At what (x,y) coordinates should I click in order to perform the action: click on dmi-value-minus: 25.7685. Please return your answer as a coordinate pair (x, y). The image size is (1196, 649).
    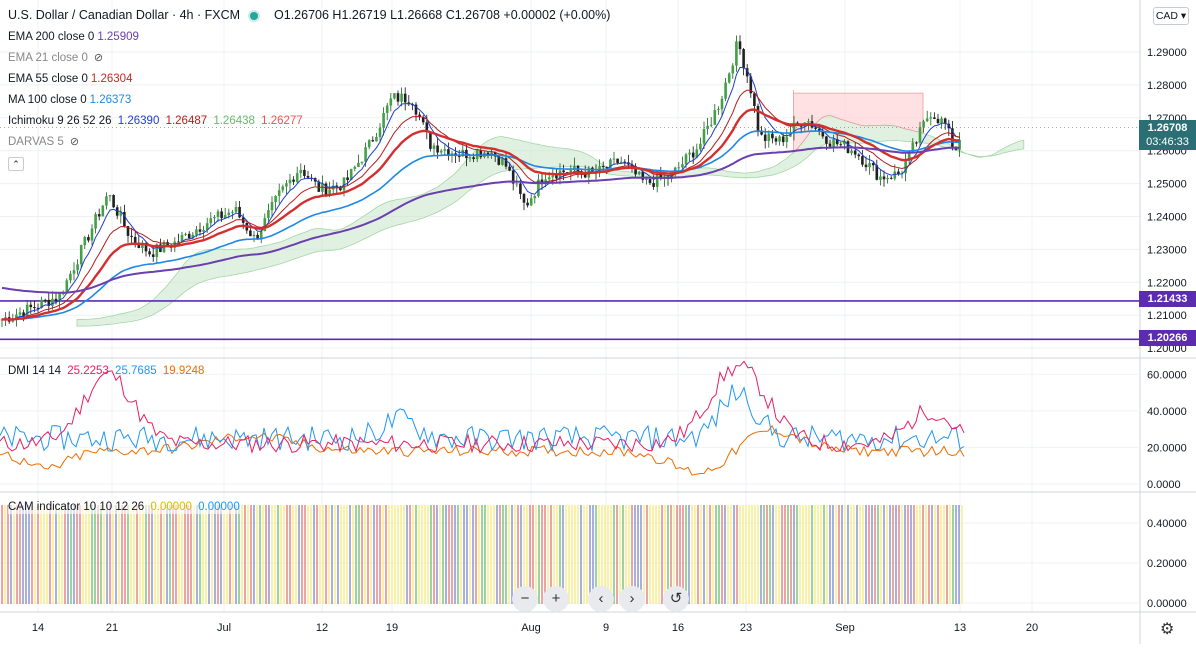
    Looking at the image, I should click on (136, 371).